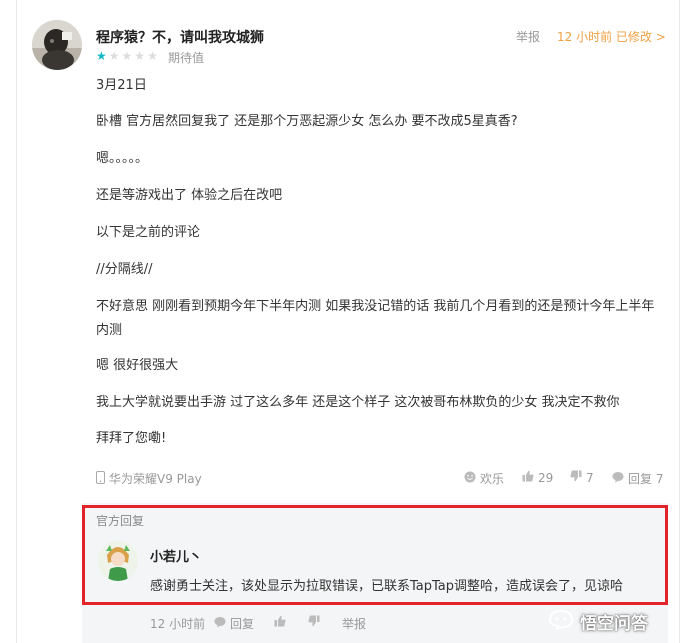 The width and height of the screenshot is (693, 643). Describe the element at coordinates (290, 624) in the screenshot. I see `official-reply-footer: 12 小时前 回复 举报` at that location.